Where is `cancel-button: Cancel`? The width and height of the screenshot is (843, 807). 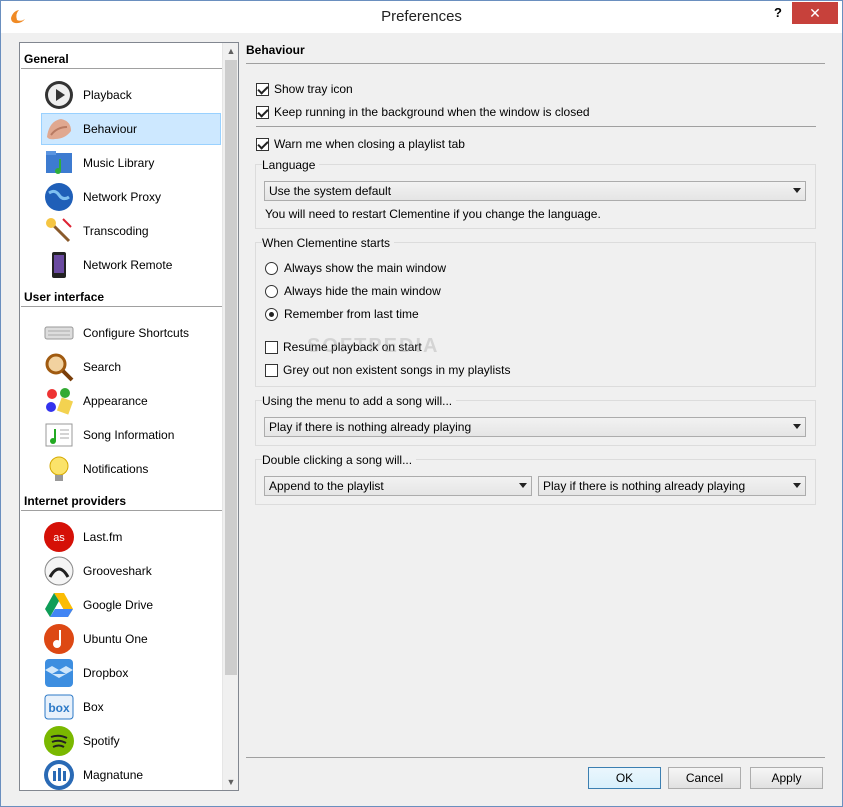 cancel-button: Cancel is located at coordinates (704, 778).